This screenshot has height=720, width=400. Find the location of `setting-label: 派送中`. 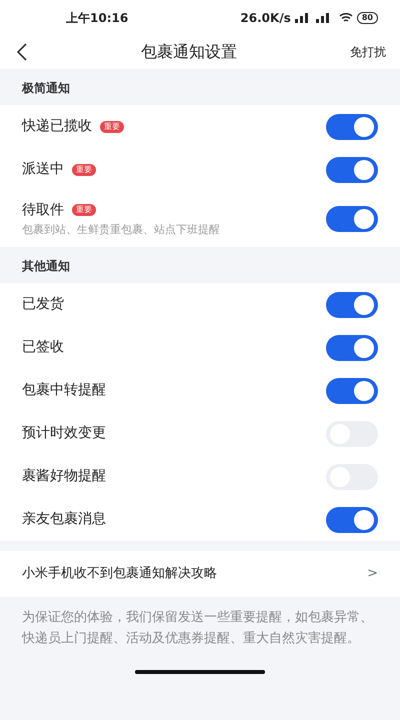

setting-label: 派送中 is located at coordinates (43, 169).